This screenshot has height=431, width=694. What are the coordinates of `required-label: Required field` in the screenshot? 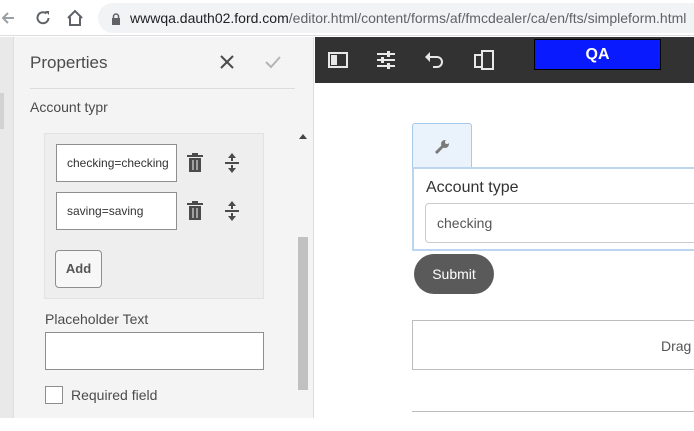 It's located at (114, 395).